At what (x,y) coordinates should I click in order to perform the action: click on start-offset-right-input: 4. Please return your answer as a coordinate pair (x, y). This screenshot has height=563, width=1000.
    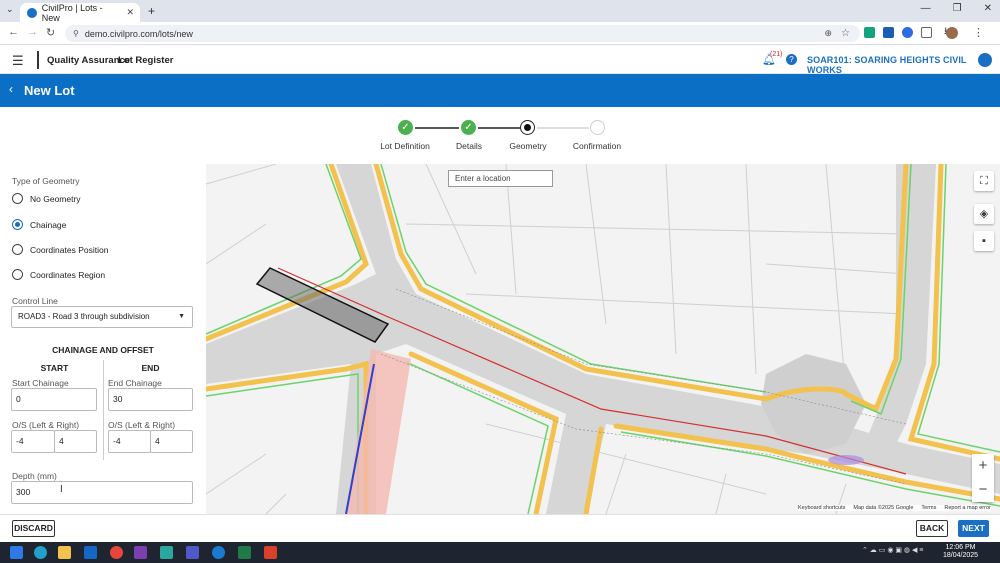
    Looking at the image, I should click on (75, 441).